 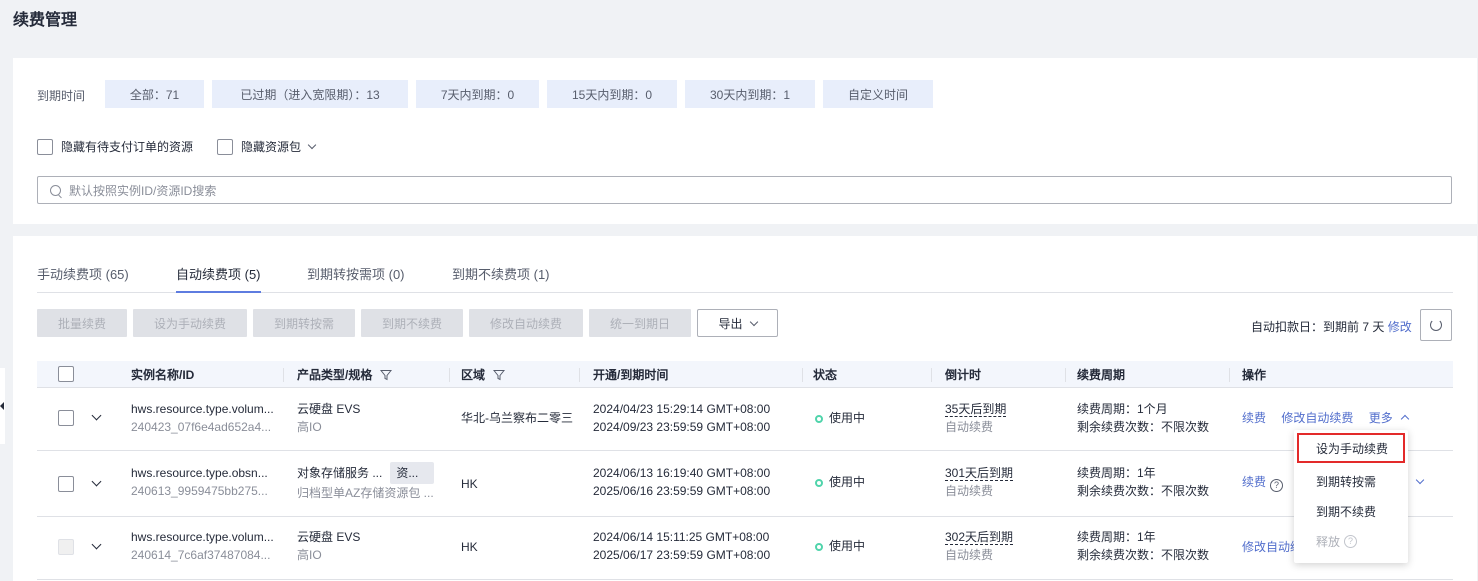 I want to click on hide-package-toggle: 隐藏资源包, so click(x=267, y=146).